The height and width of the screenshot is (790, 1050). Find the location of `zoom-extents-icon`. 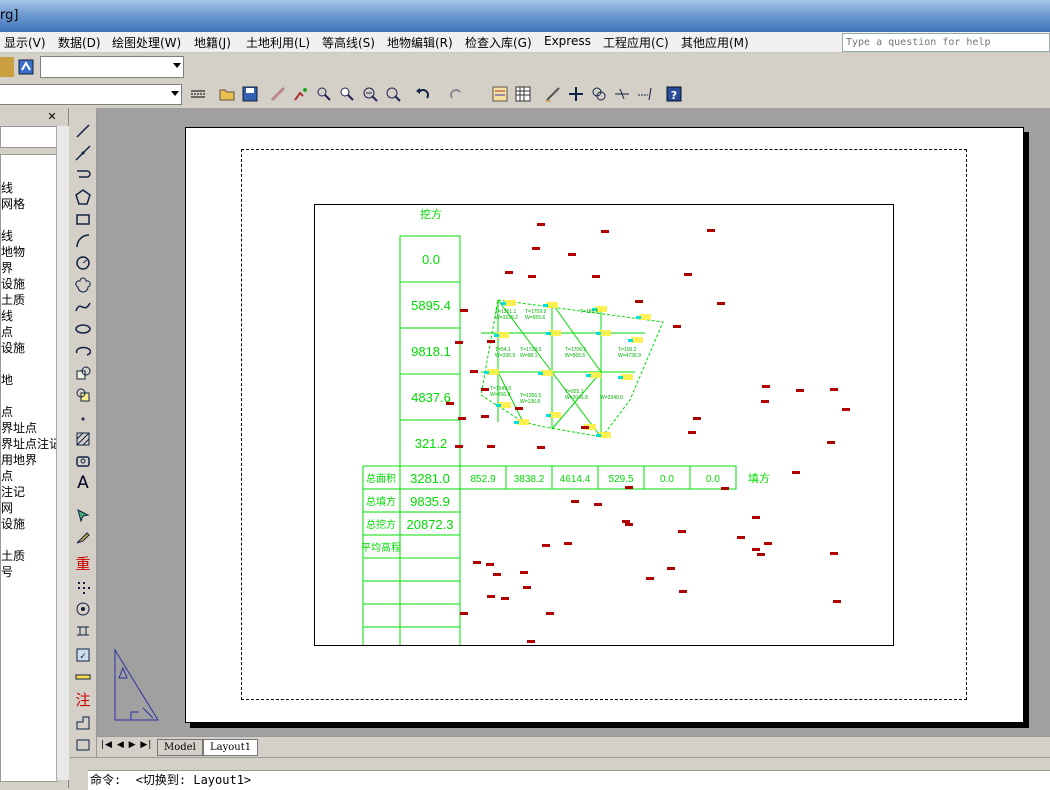

zoom-extents-icon is located at coordinates (370, 94).